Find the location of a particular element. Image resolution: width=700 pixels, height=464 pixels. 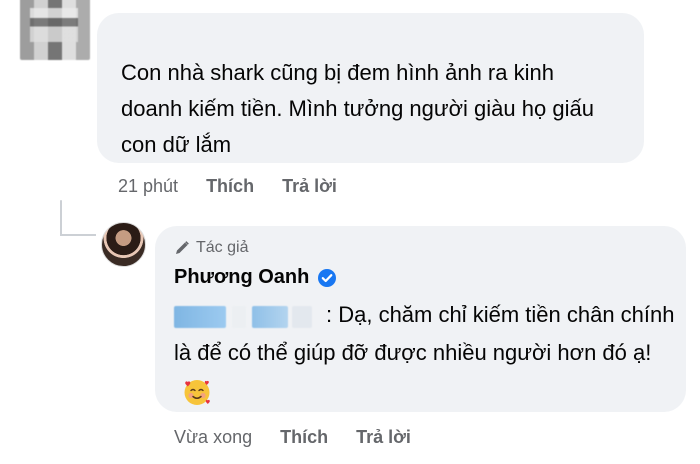

reply-actions: Vừa xong Thích Trả lời is located at coordinates (292, 437).